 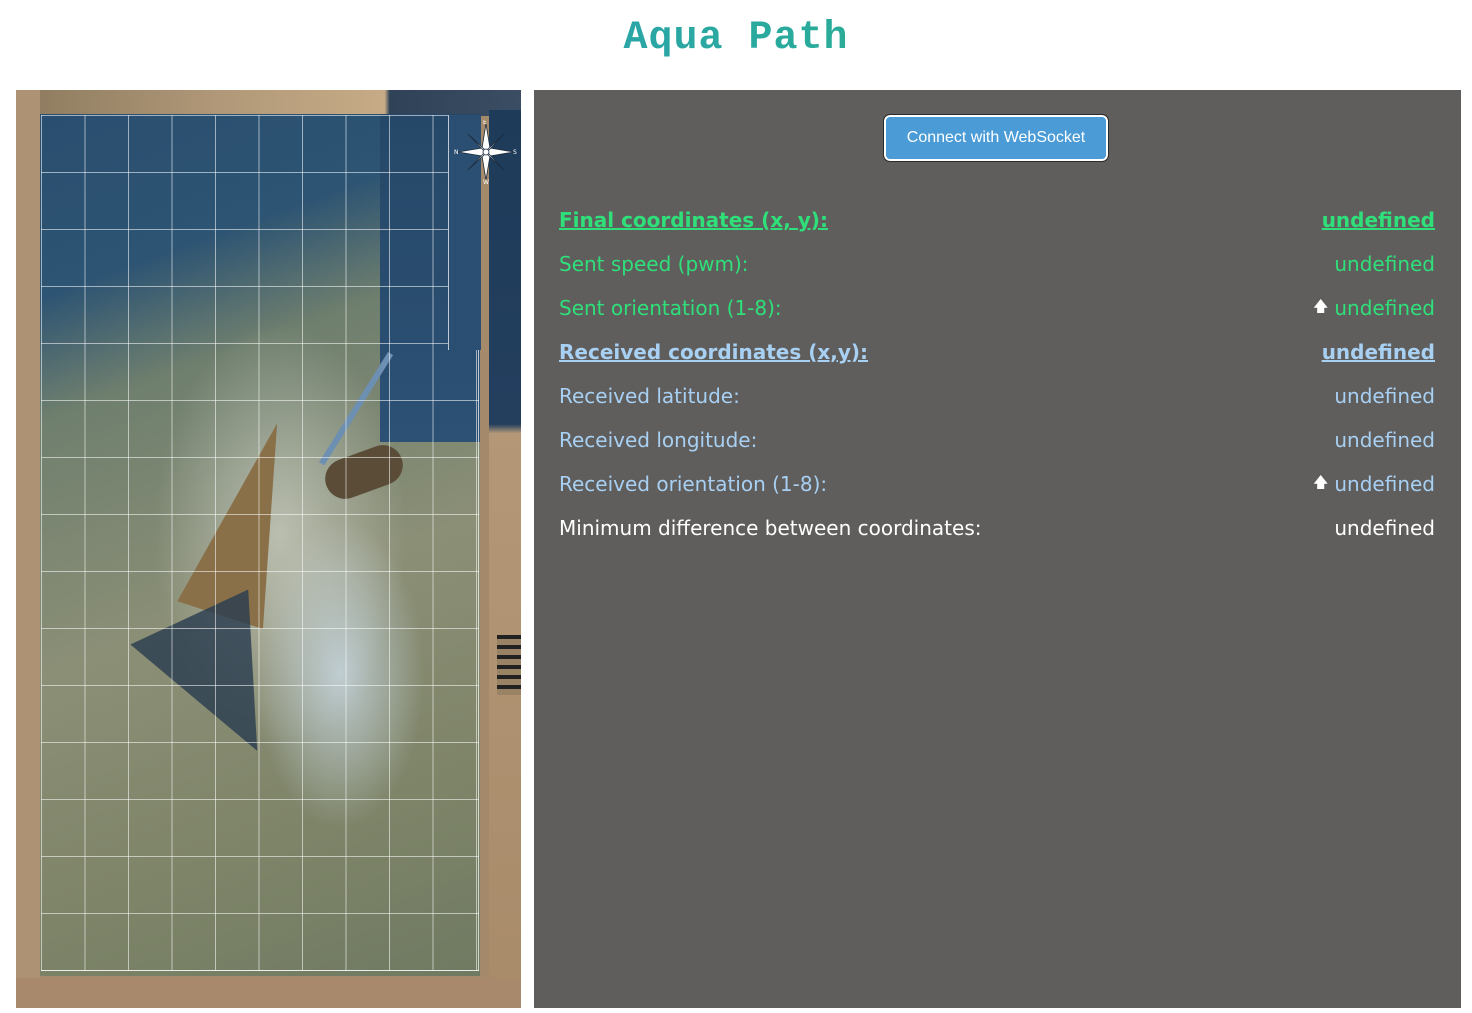 I want to click on pool-deck-bottom, so click(x=268, y=993).